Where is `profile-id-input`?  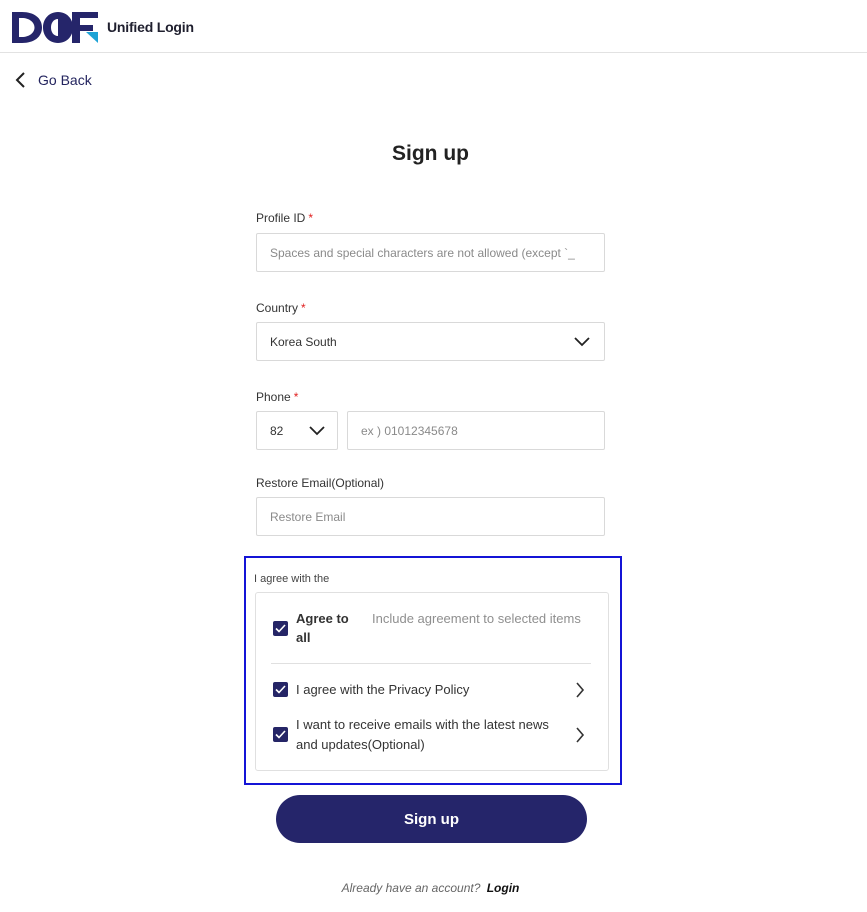 profile-id-input is located at coordinates (437, 252).